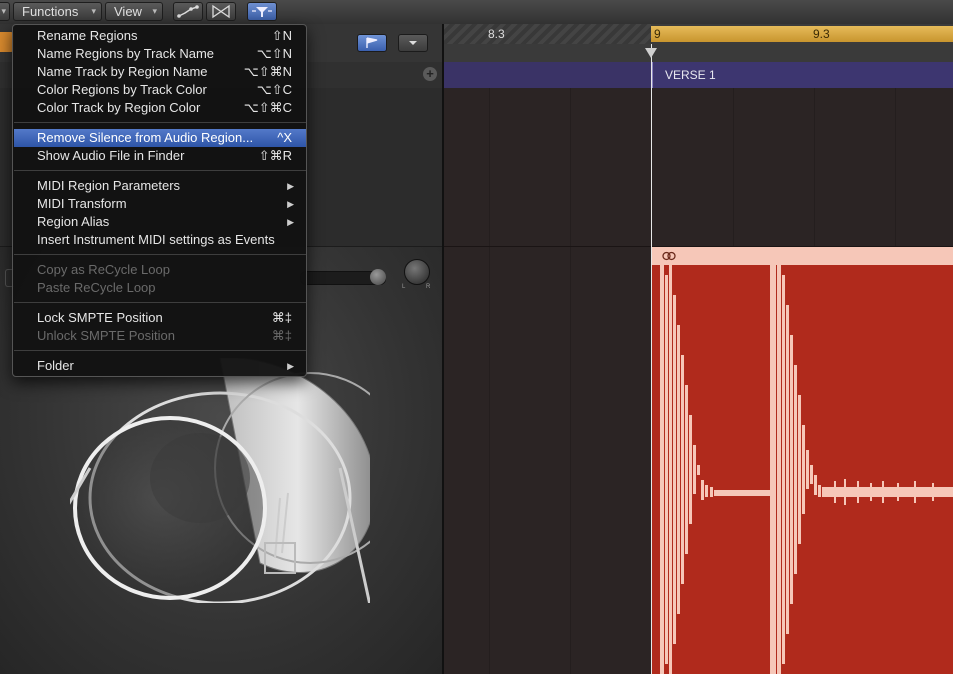  Describe the element at coordinates (103, 269) in the screenshot. I see `menu-item-copy-recycle-loop: Copy as ReCycle Loop` at that location.